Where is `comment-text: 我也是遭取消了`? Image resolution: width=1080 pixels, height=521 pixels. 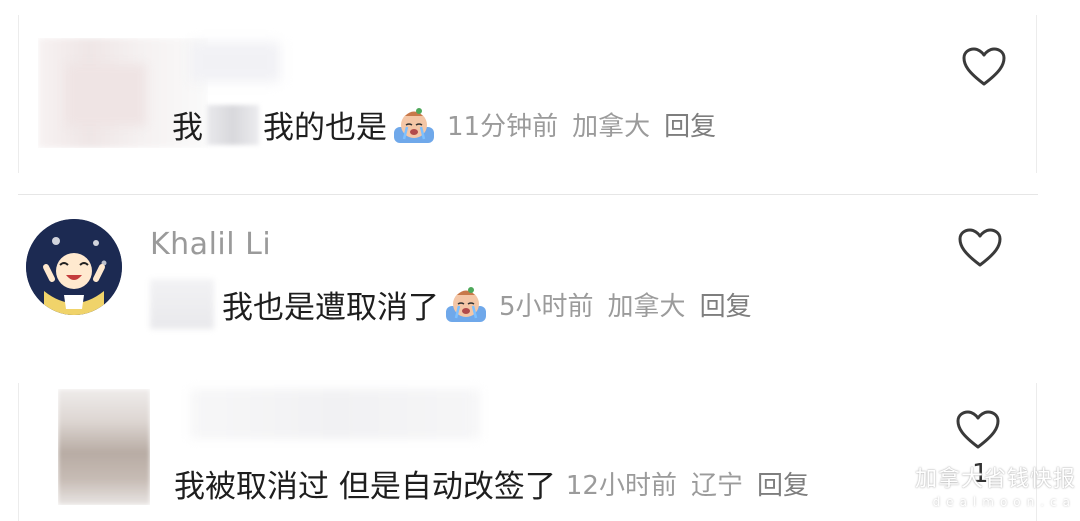
comment-text: 我也是遭取消了 is located at coordinates (330, 307).